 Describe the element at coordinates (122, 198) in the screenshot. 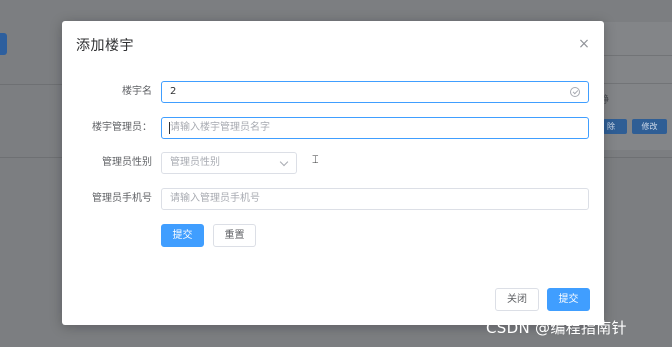

I see `phone-label: 管理员手机号` at that location.